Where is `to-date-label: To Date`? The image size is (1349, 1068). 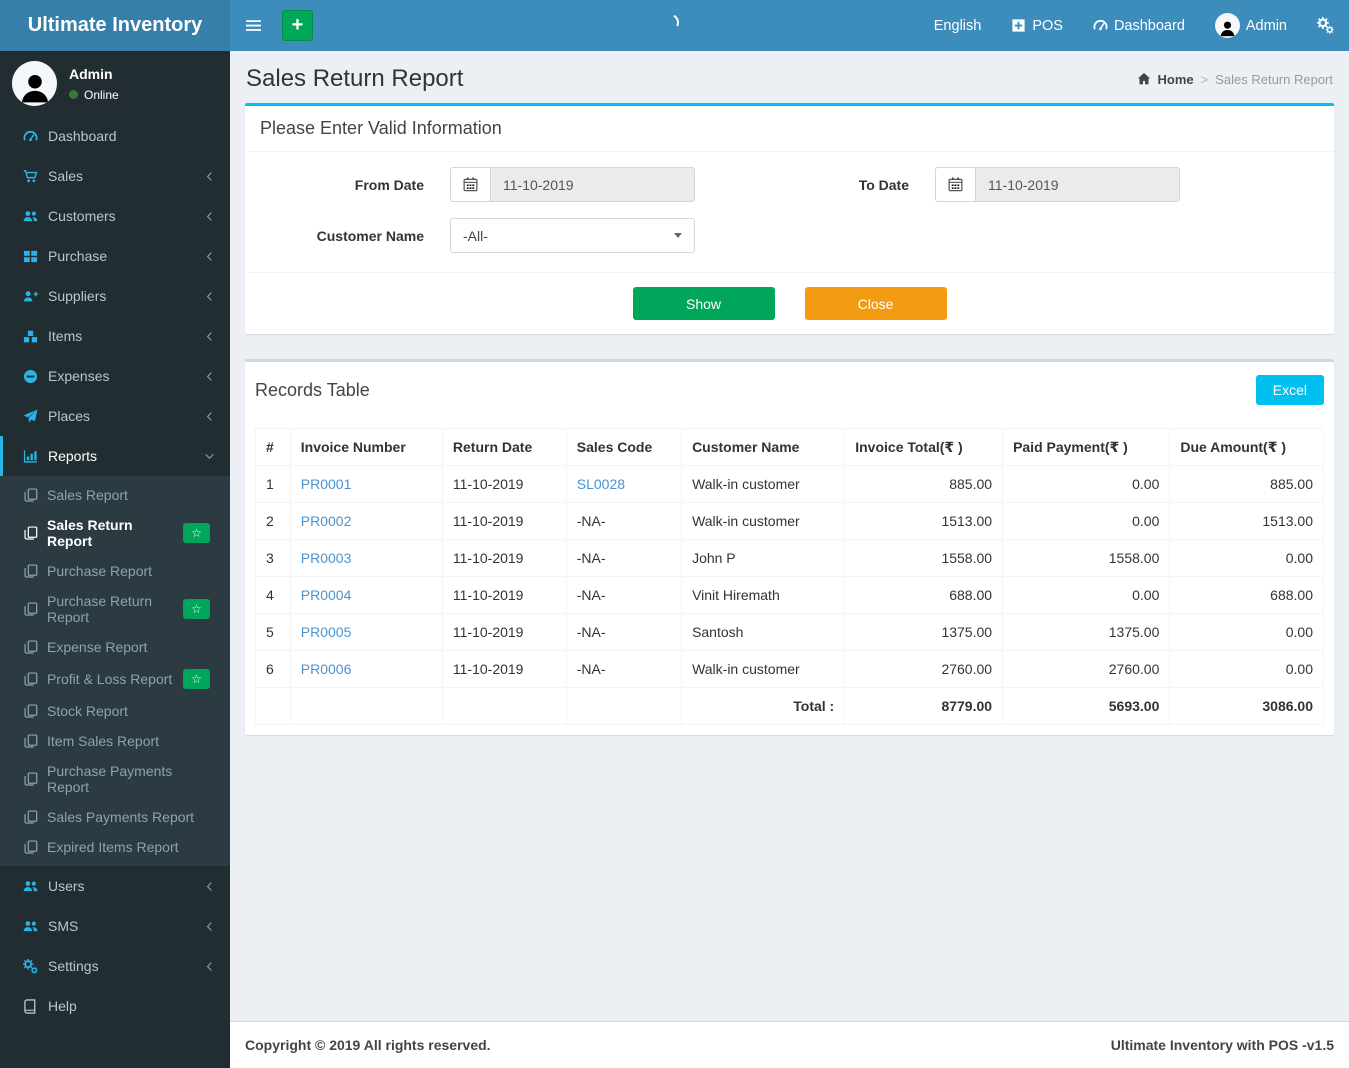
to-date-label: To Date is located at coordinates (883, 184).